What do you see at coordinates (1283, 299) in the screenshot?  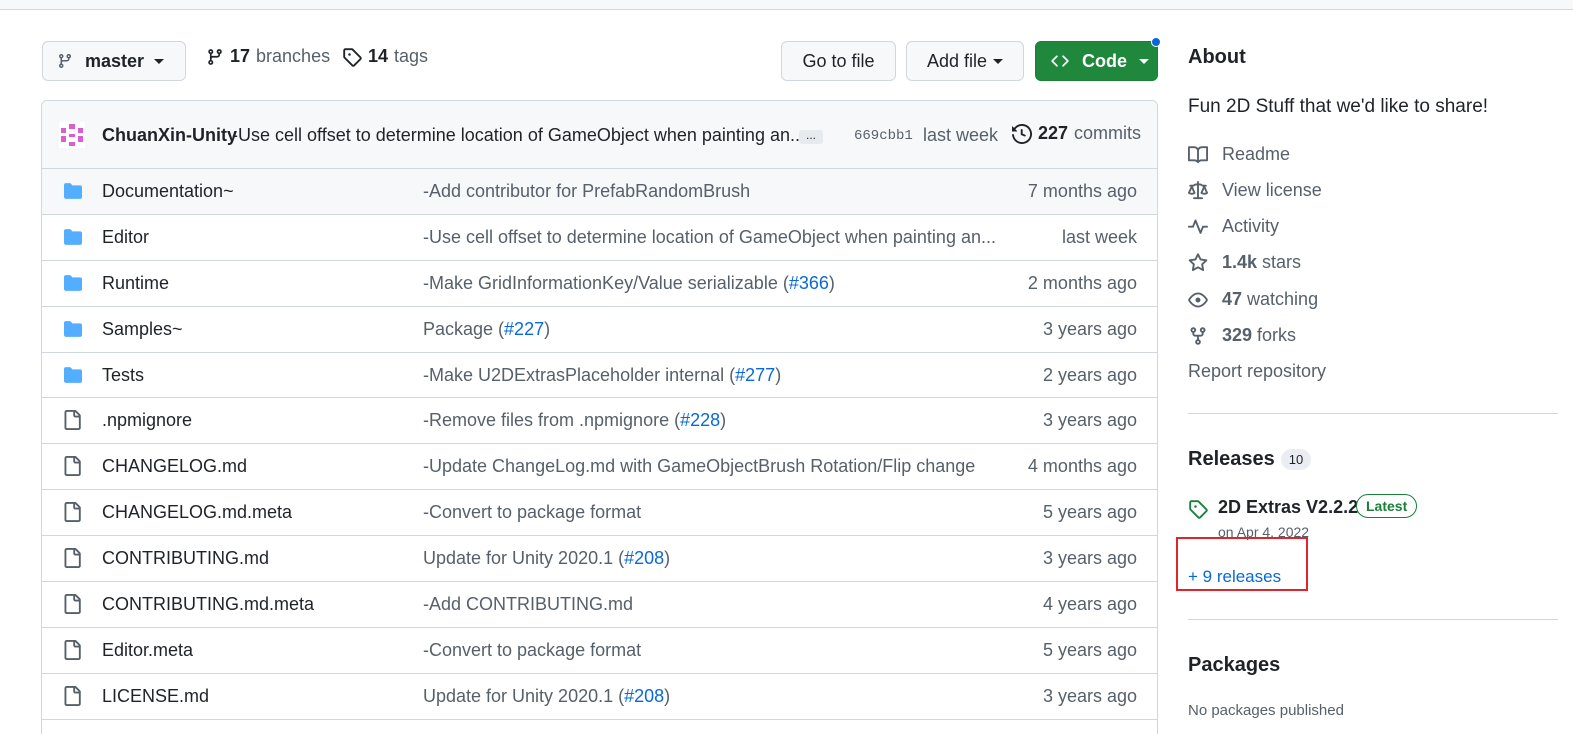 I see `watching-label: watching` at bounding box center [1283, 299].